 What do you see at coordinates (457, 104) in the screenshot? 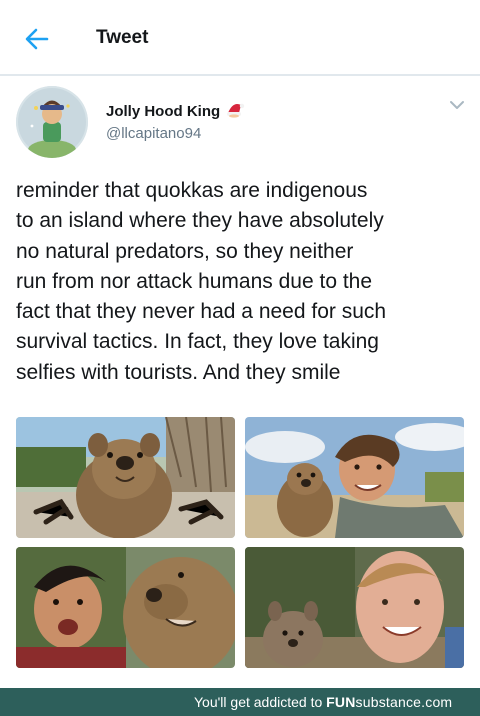
I see `chevron-down-icon` at bounding box center [457, 104].